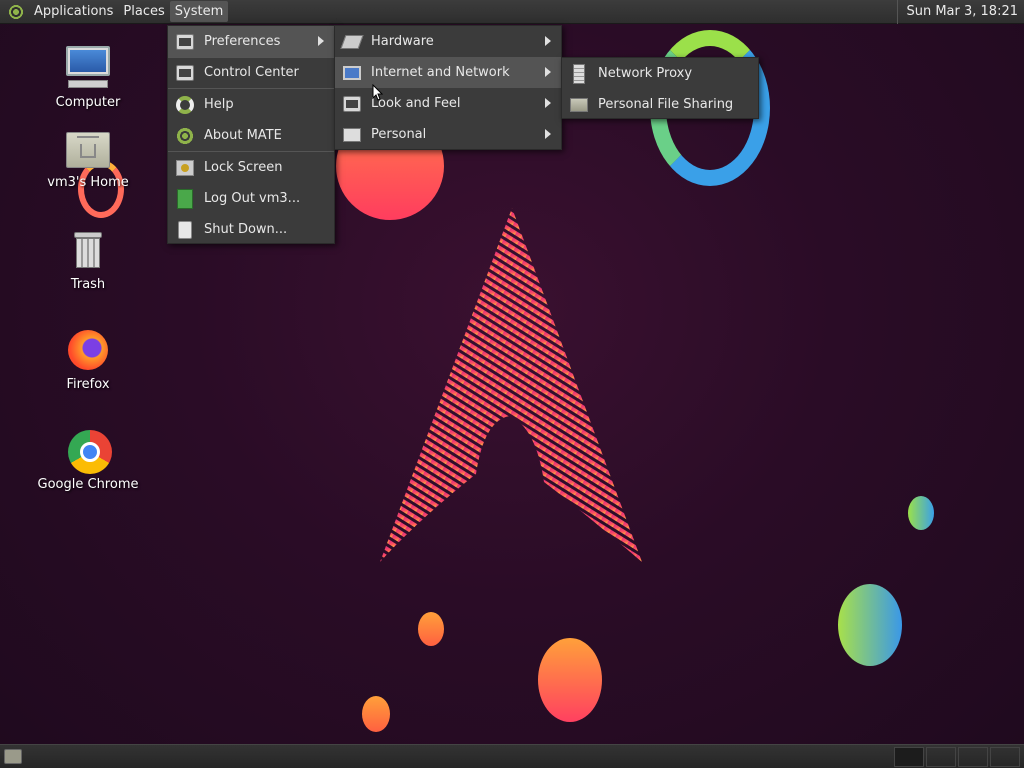 The image size is (1024, 768). Describe the element at coordinates (399, 134) in the screenshot. I see `menu-item-label: Personal` at that location.